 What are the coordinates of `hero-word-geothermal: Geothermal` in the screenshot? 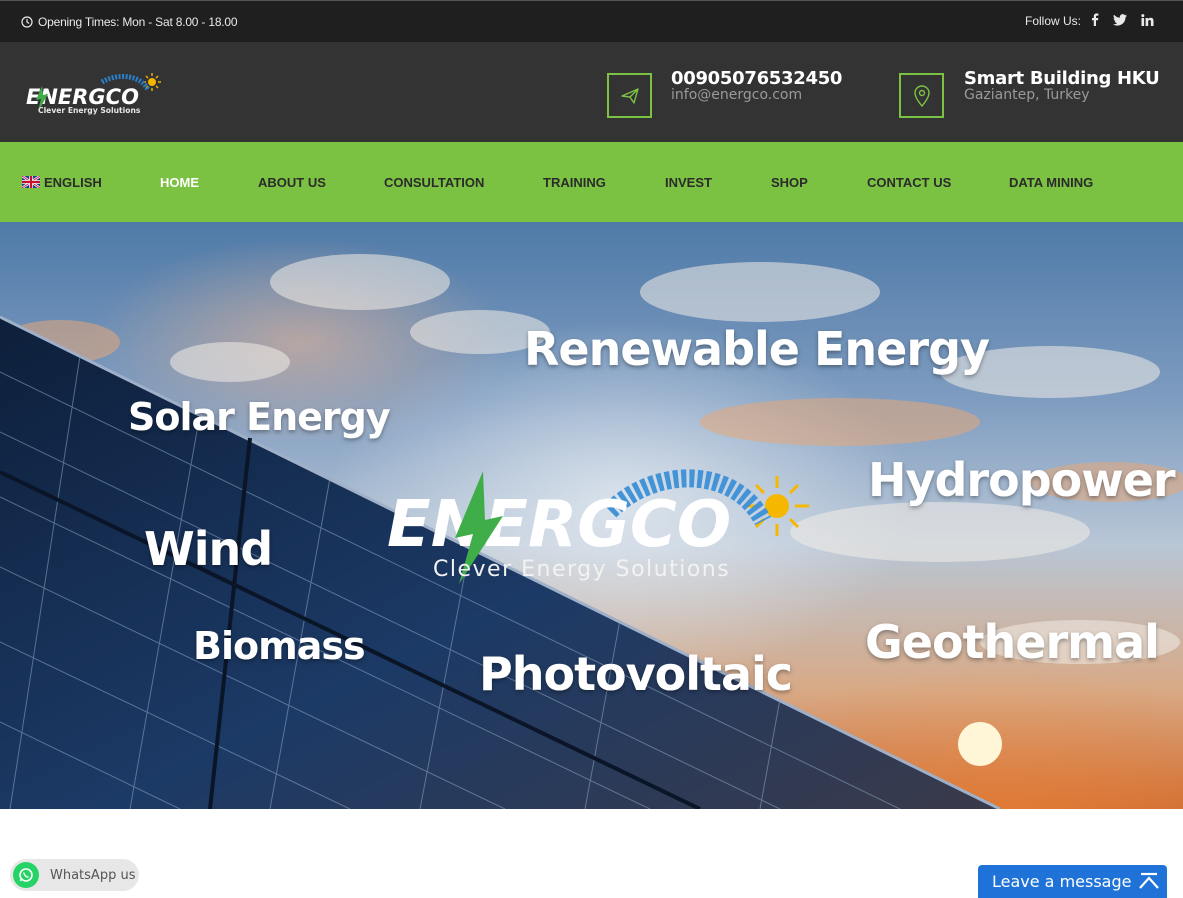 It's located at (1012, 642).